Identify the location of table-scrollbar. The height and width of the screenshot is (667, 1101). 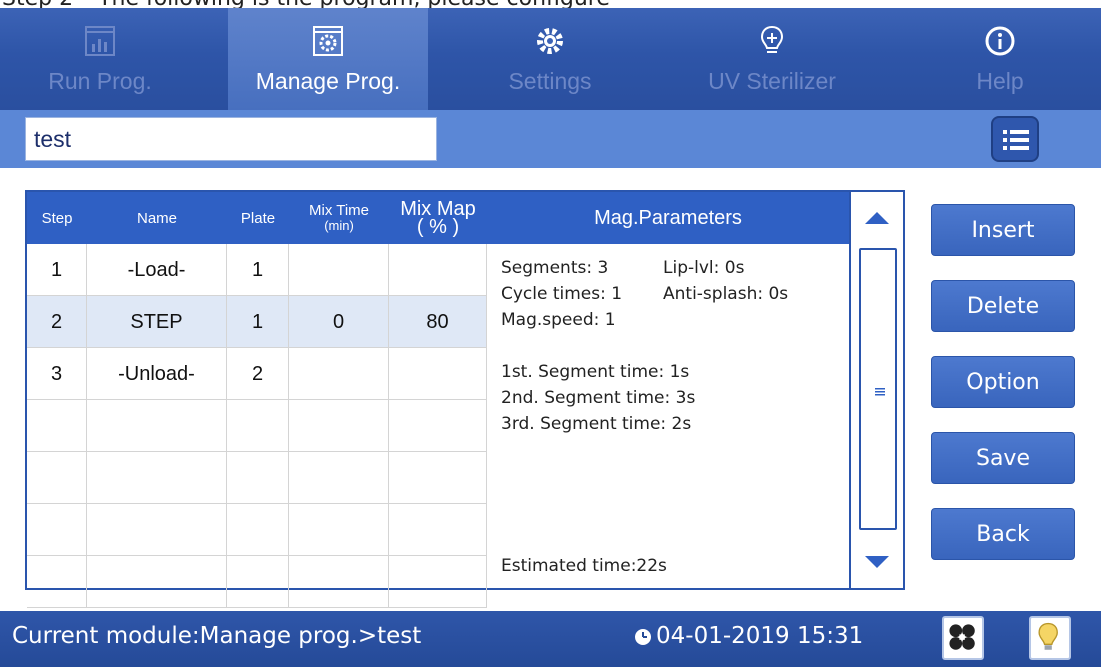
(876, 390).